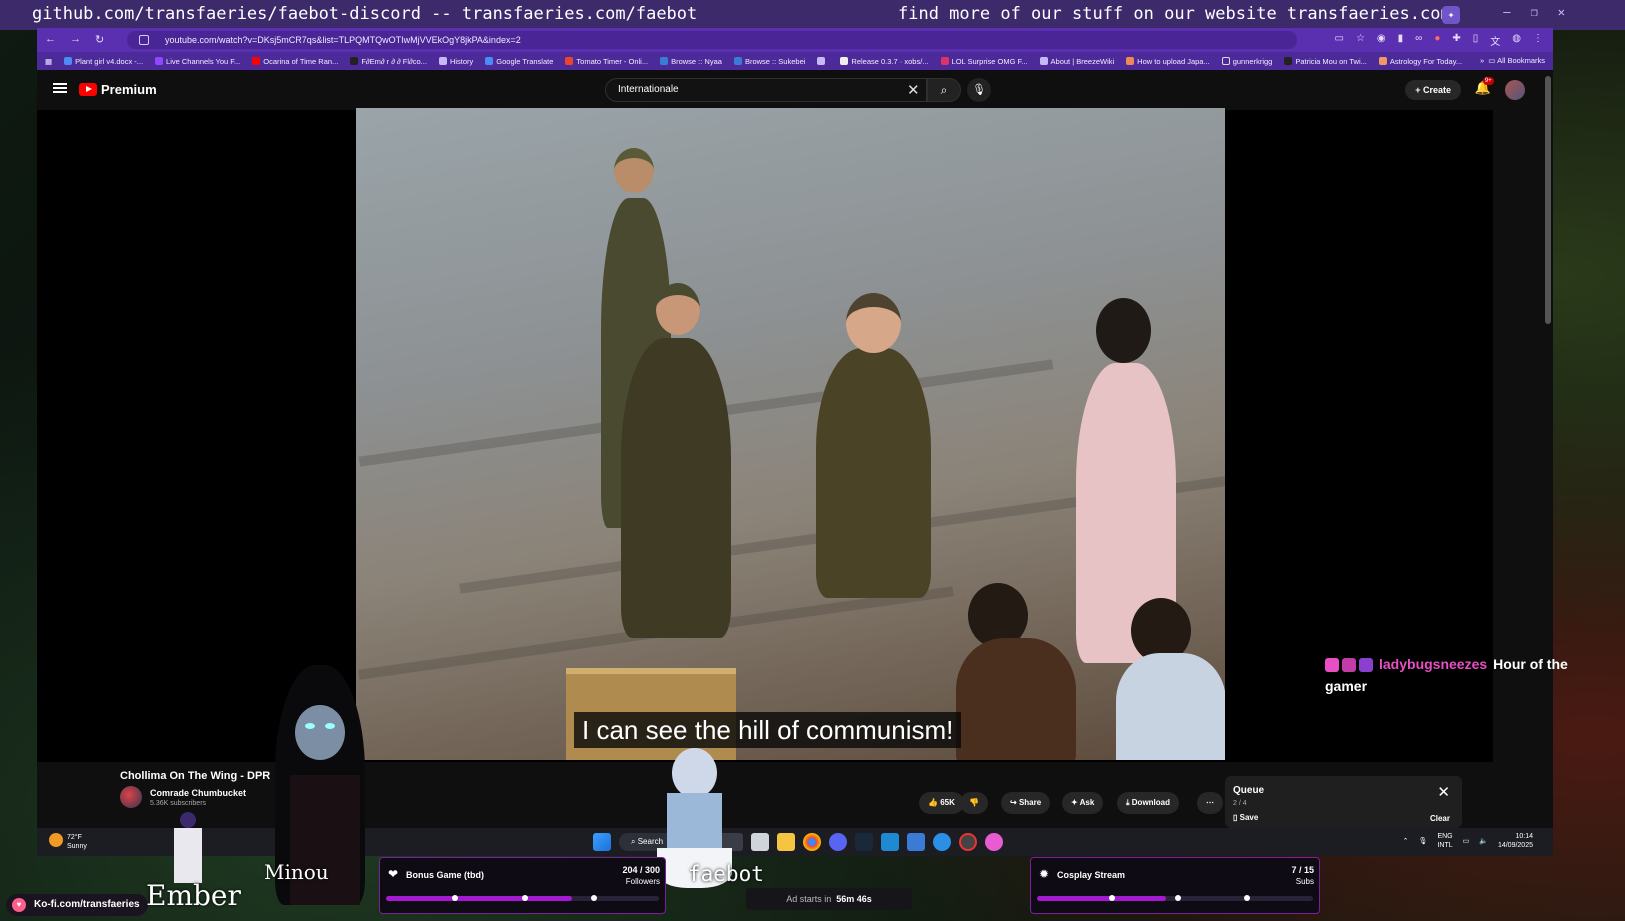  What do you see at coordinates (641, 875) in the screenshot?
I see `goal-count: 204 / 300 Followers` at bounding box center [641, 875].